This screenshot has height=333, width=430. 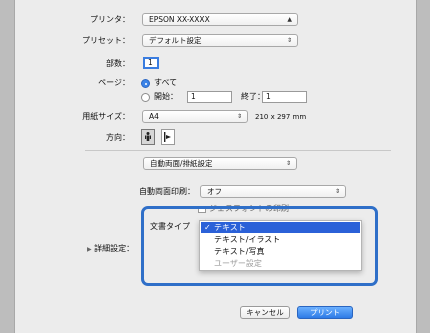 I want to click on duplex-label: 自動両面印刷：, so click(x=167, y=191).